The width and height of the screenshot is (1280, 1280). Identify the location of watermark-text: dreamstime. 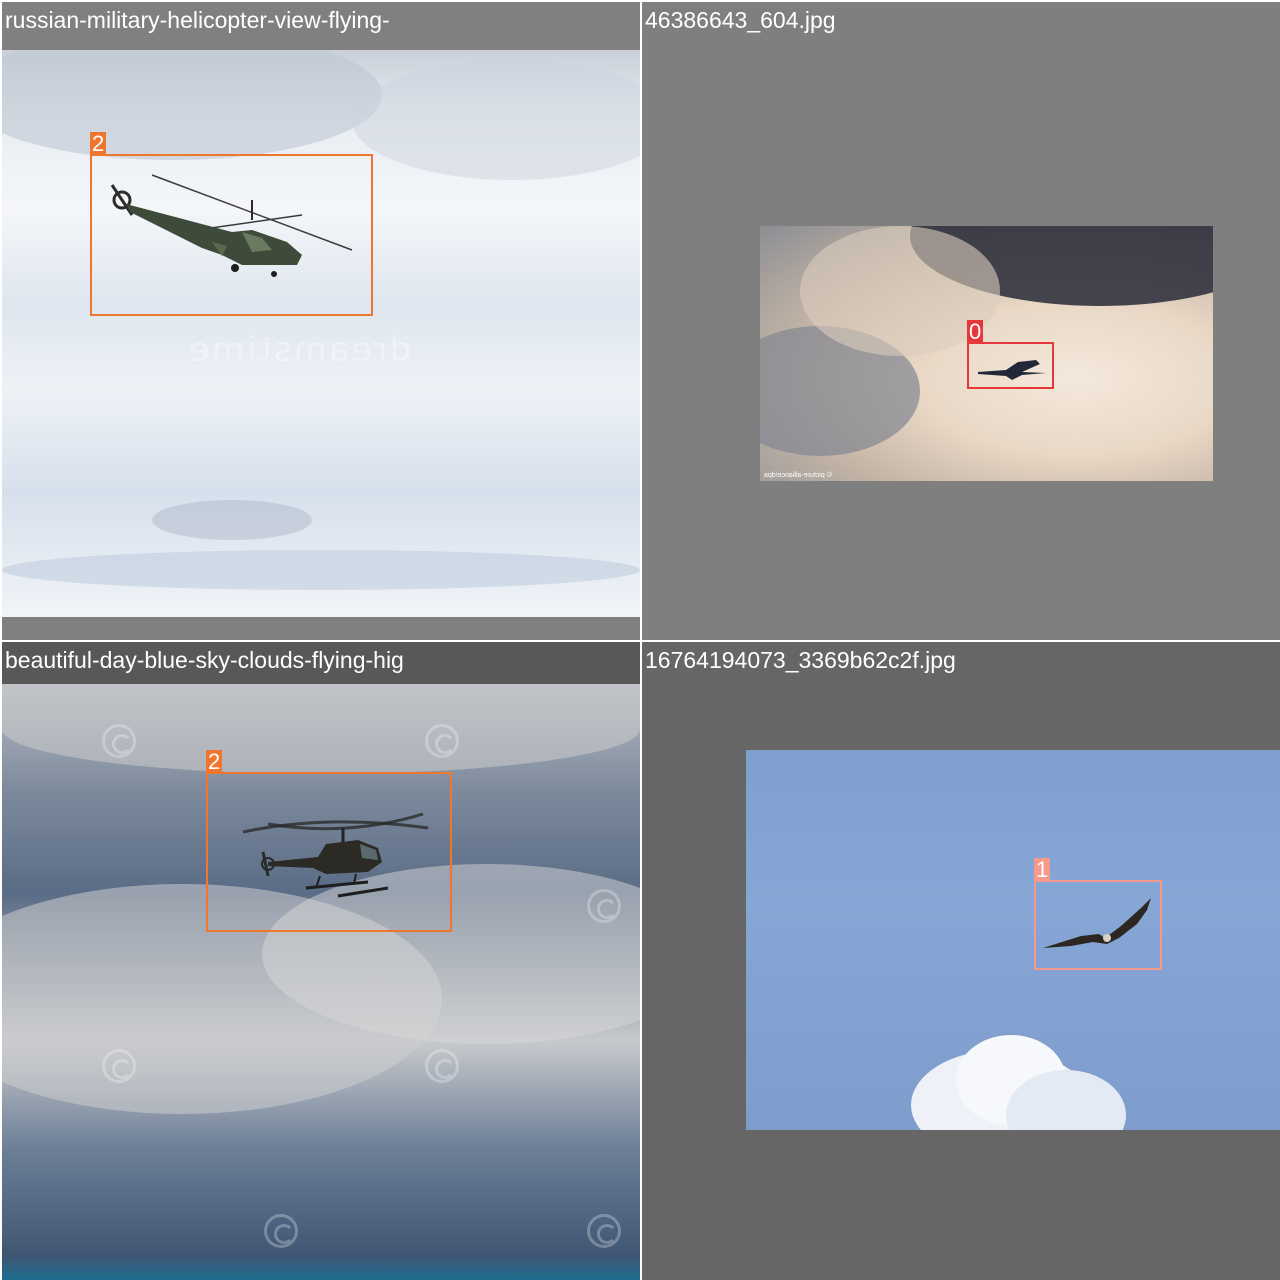
(299, 350).